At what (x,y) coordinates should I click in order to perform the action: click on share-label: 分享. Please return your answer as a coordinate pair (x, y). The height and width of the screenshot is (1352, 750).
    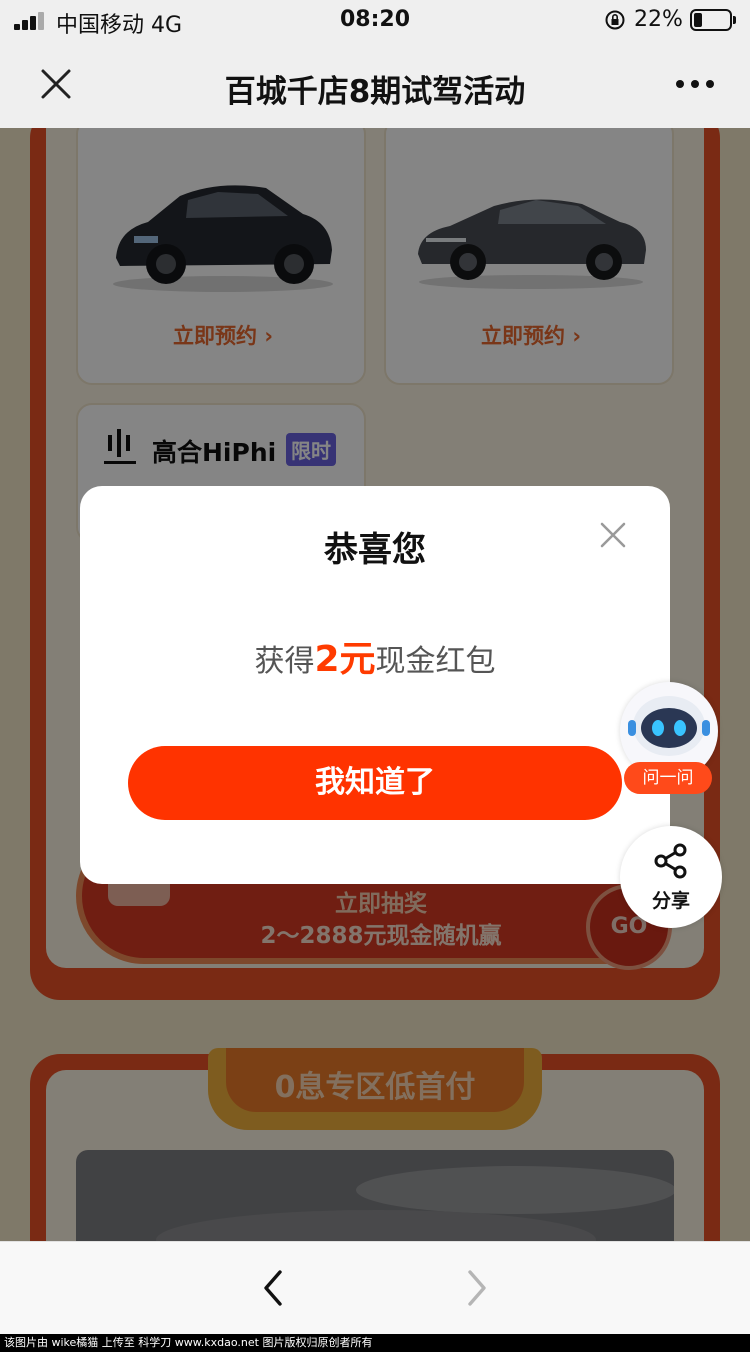
    Looking at the image, I should click on (670, 901).